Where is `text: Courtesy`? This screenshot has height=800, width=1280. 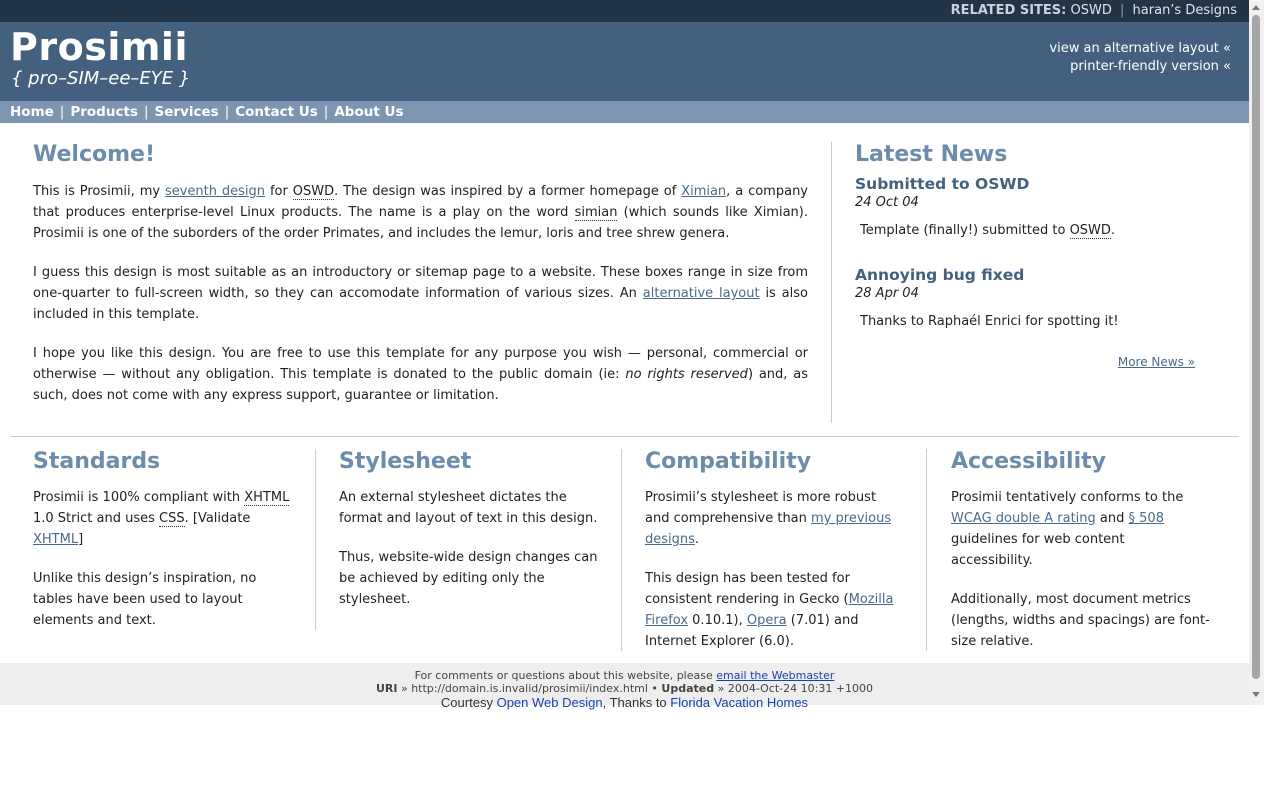 text: Courtesy is located at coordinates (466, 702).